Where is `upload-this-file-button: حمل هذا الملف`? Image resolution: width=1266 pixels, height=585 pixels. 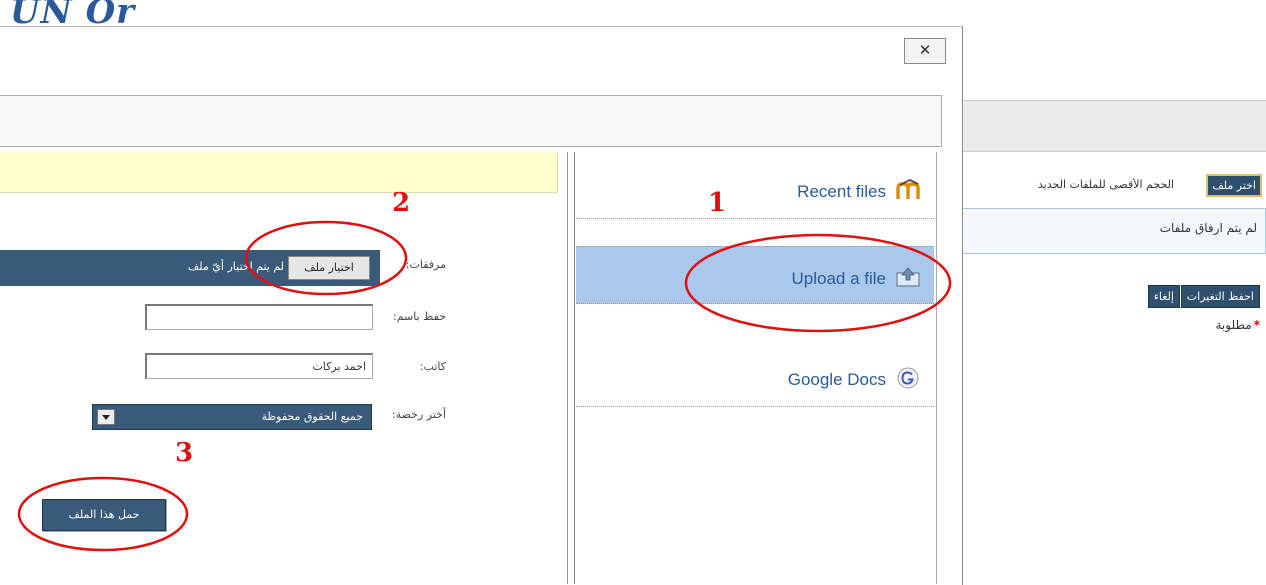
upload-this-file-button: حمل هذا الملف is located at coordinates (104, 515).